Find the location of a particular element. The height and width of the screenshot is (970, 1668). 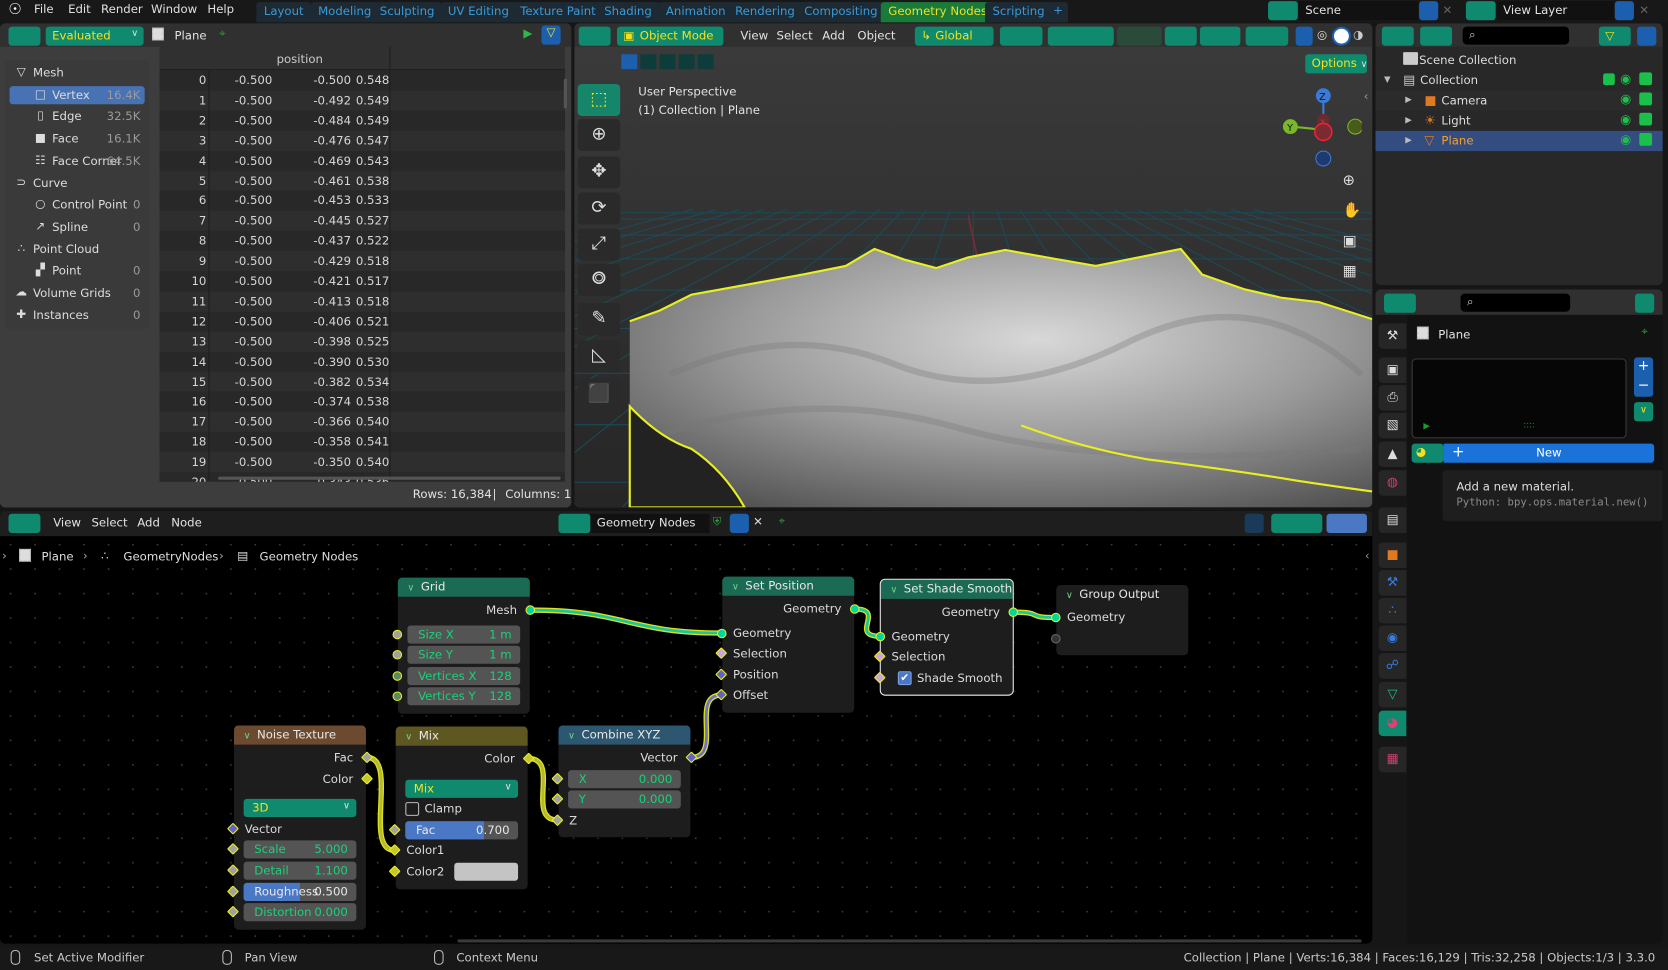

menu-edit: Edit is located at coordinates (79, 9).